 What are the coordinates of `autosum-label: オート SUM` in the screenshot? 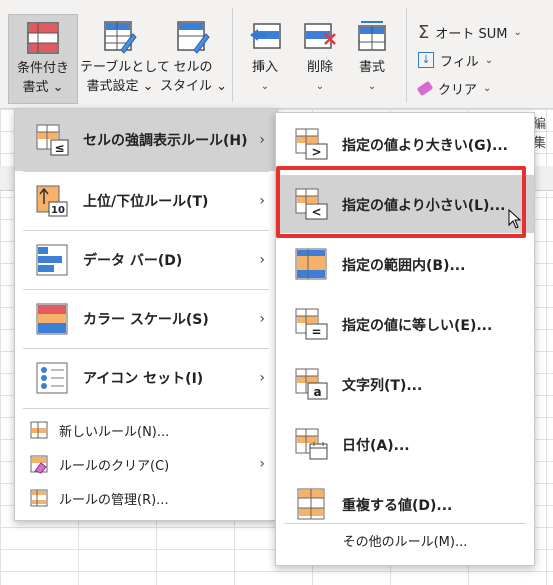 It's located at (471, 34).